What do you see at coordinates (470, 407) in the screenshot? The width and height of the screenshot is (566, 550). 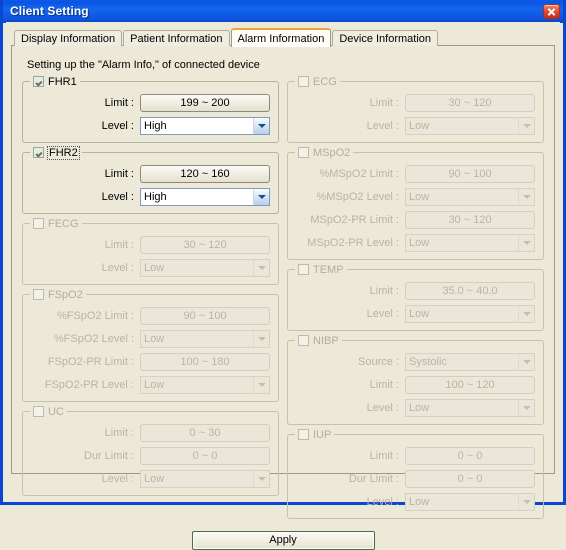 I see `combobox-nibp-2: Low` at bounding box center [470, 407].